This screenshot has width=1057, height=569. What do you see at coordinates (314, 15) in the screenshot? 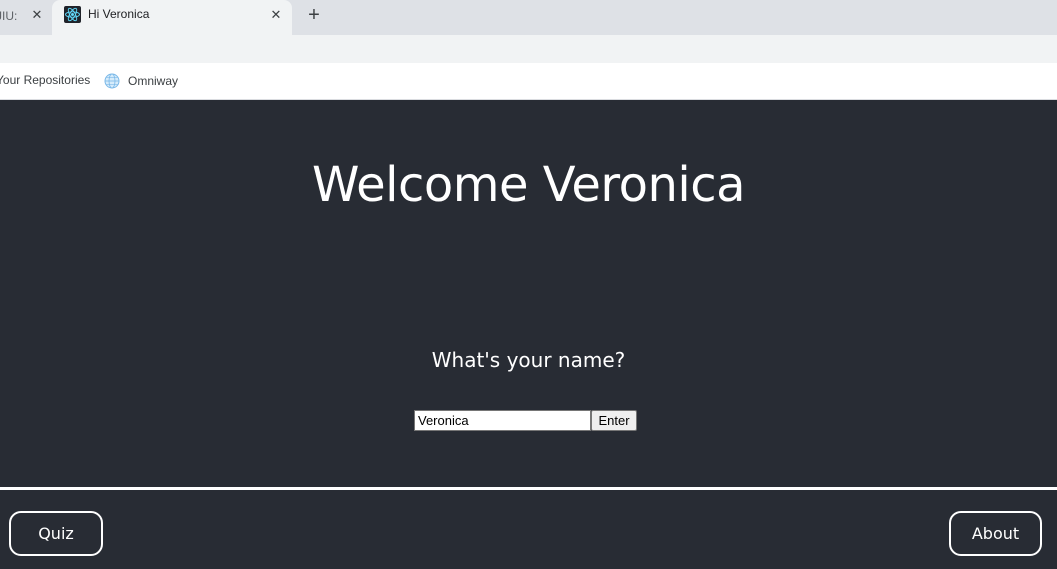
I see `new-tab-button: +` at bounding box center [314, 15].